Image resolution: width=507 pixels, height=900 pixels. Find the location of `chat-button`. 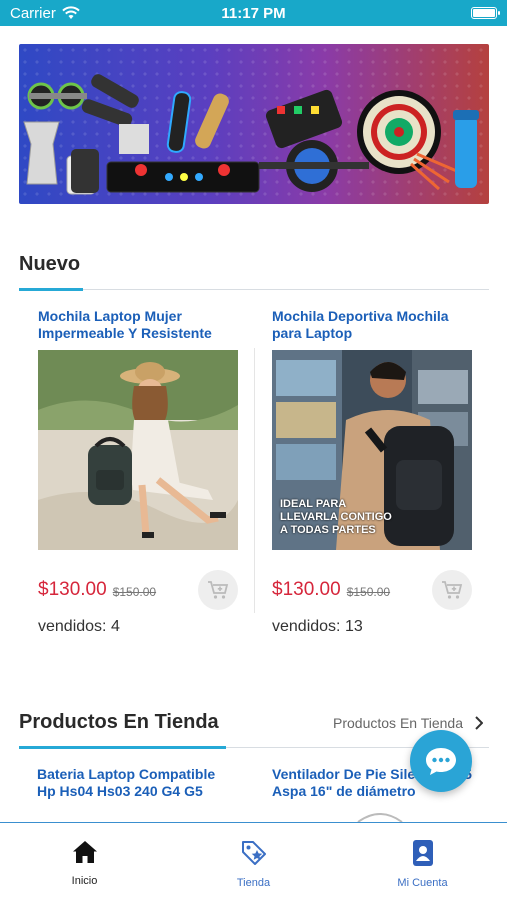

chat-button is located at coordinates (441, 761).